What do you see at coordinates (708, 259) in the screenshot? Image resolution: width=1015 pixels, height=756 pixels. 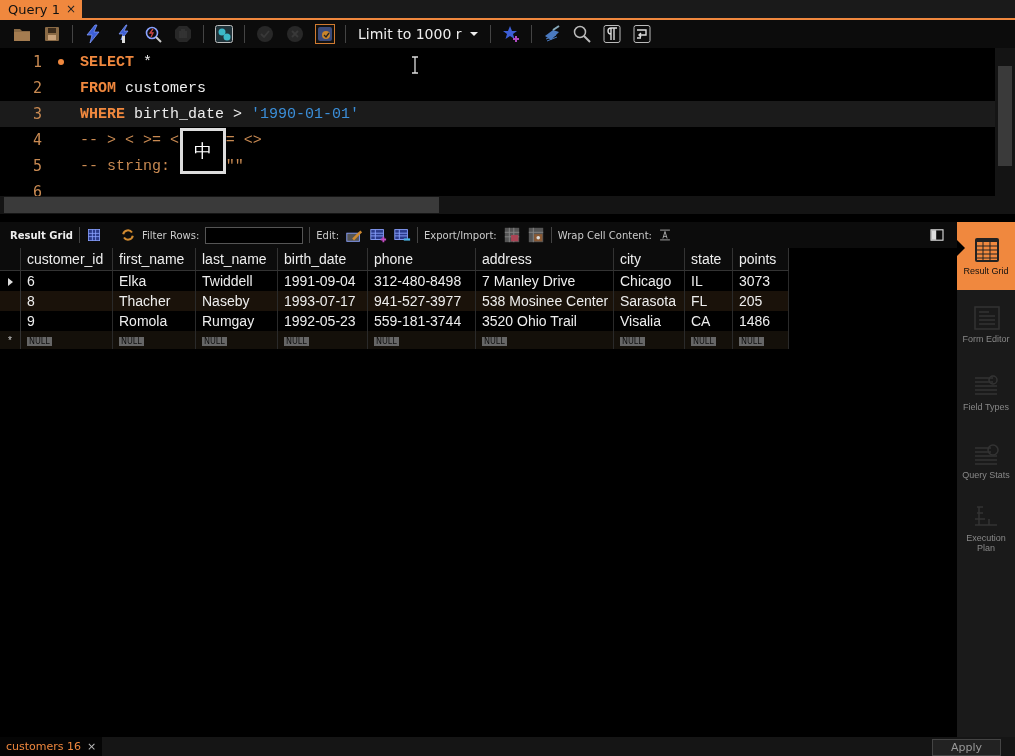 I see `column-header: state` at bounding box center [708, 259].